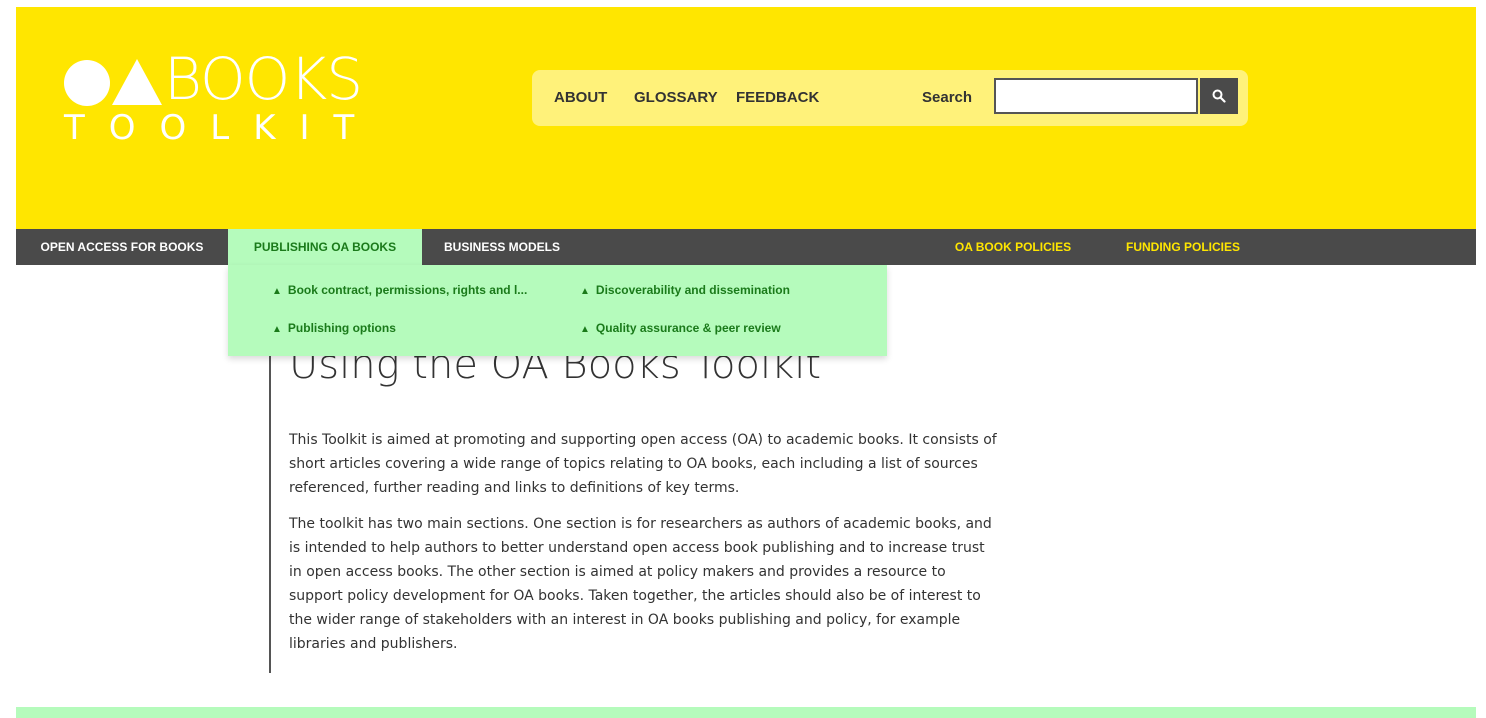  I want to click on nav-publishing-oa-books: PUBLISHING OA BOOKS, so click(325, 247).